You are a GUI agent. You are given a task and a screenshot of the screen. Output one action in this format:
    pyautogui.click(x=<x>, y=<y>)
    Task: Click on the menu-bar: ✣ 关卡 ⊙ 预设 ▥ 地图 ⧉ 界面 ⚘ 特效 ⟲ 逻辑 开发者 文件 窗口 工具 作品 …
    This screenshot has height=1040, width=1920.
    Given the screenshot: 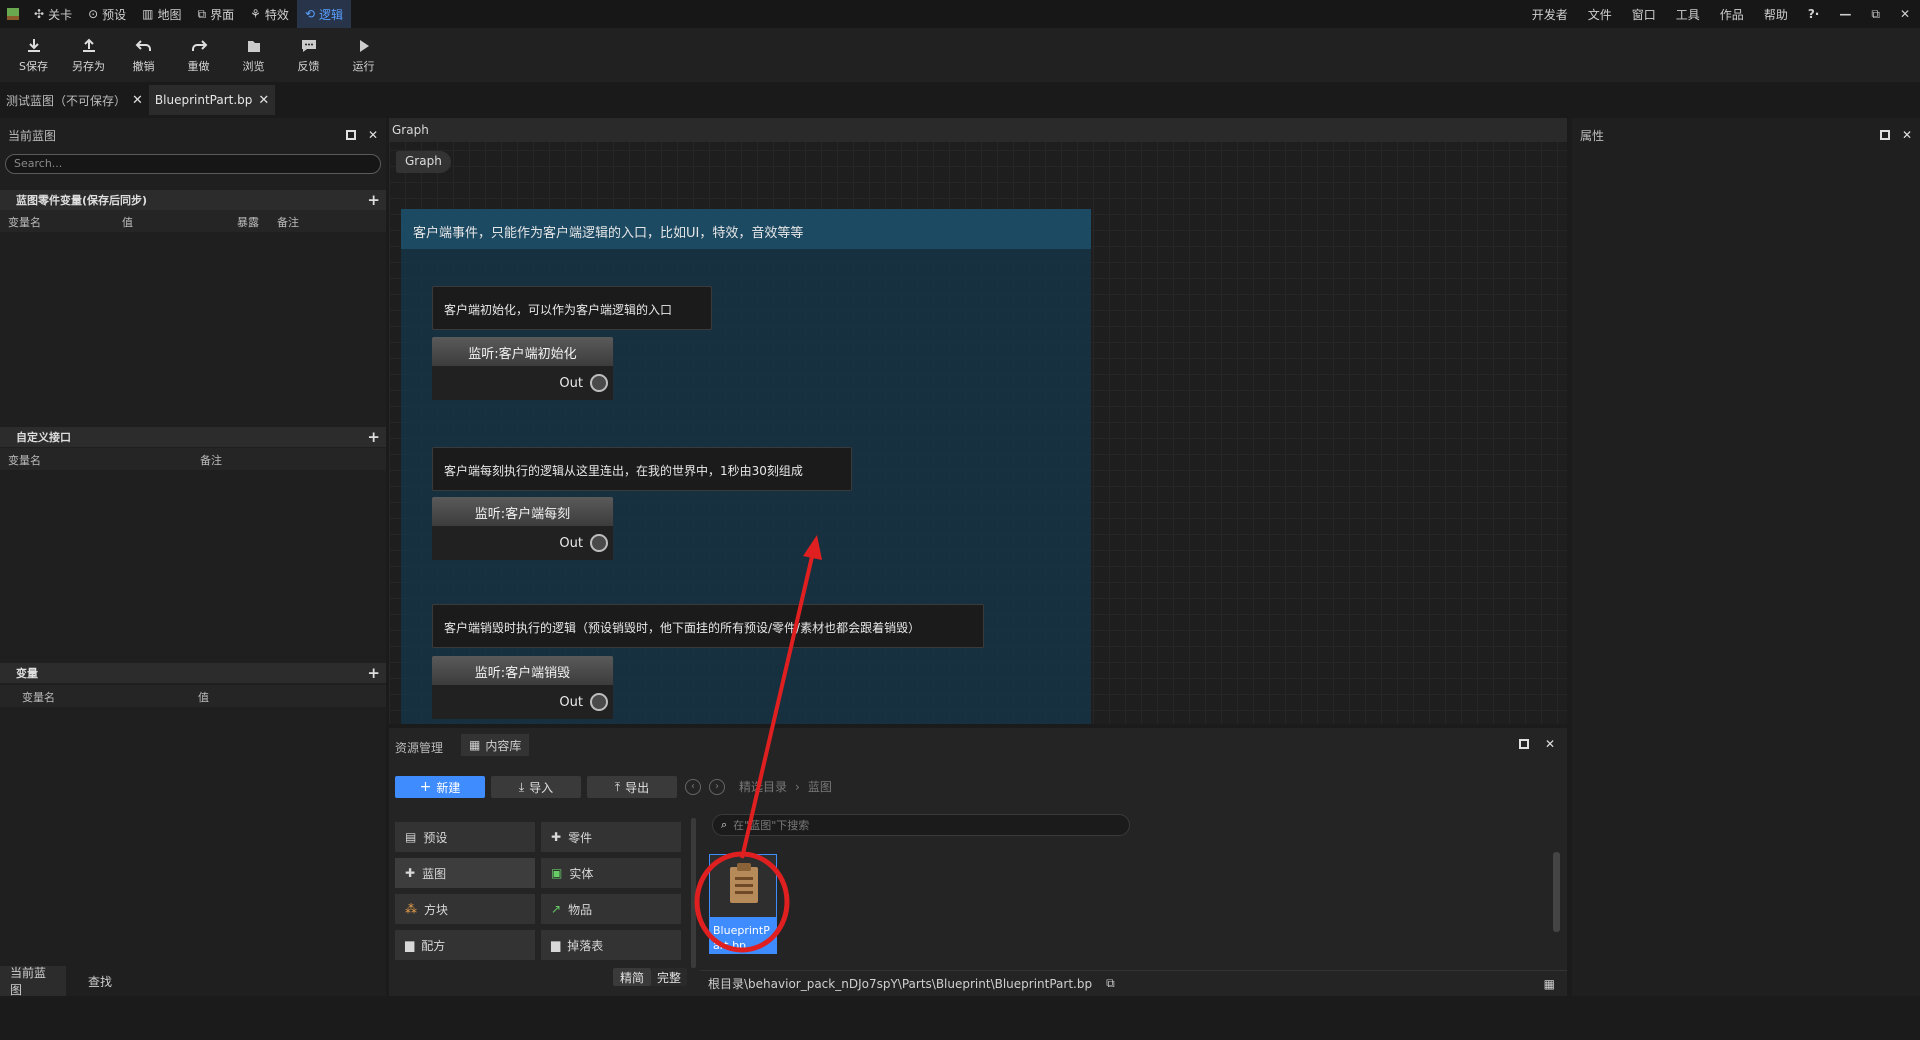 What is the action you would take?
    pyautogui.click(x=960, y=14)
    